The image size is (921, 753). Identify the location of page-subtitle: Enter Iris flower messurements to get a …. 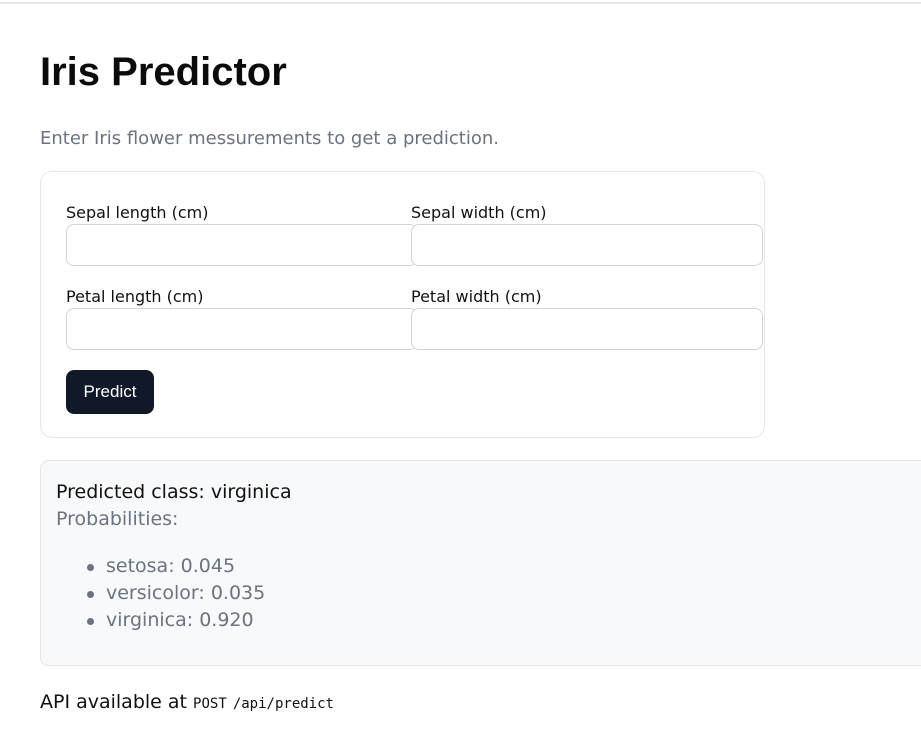
(269, 138).